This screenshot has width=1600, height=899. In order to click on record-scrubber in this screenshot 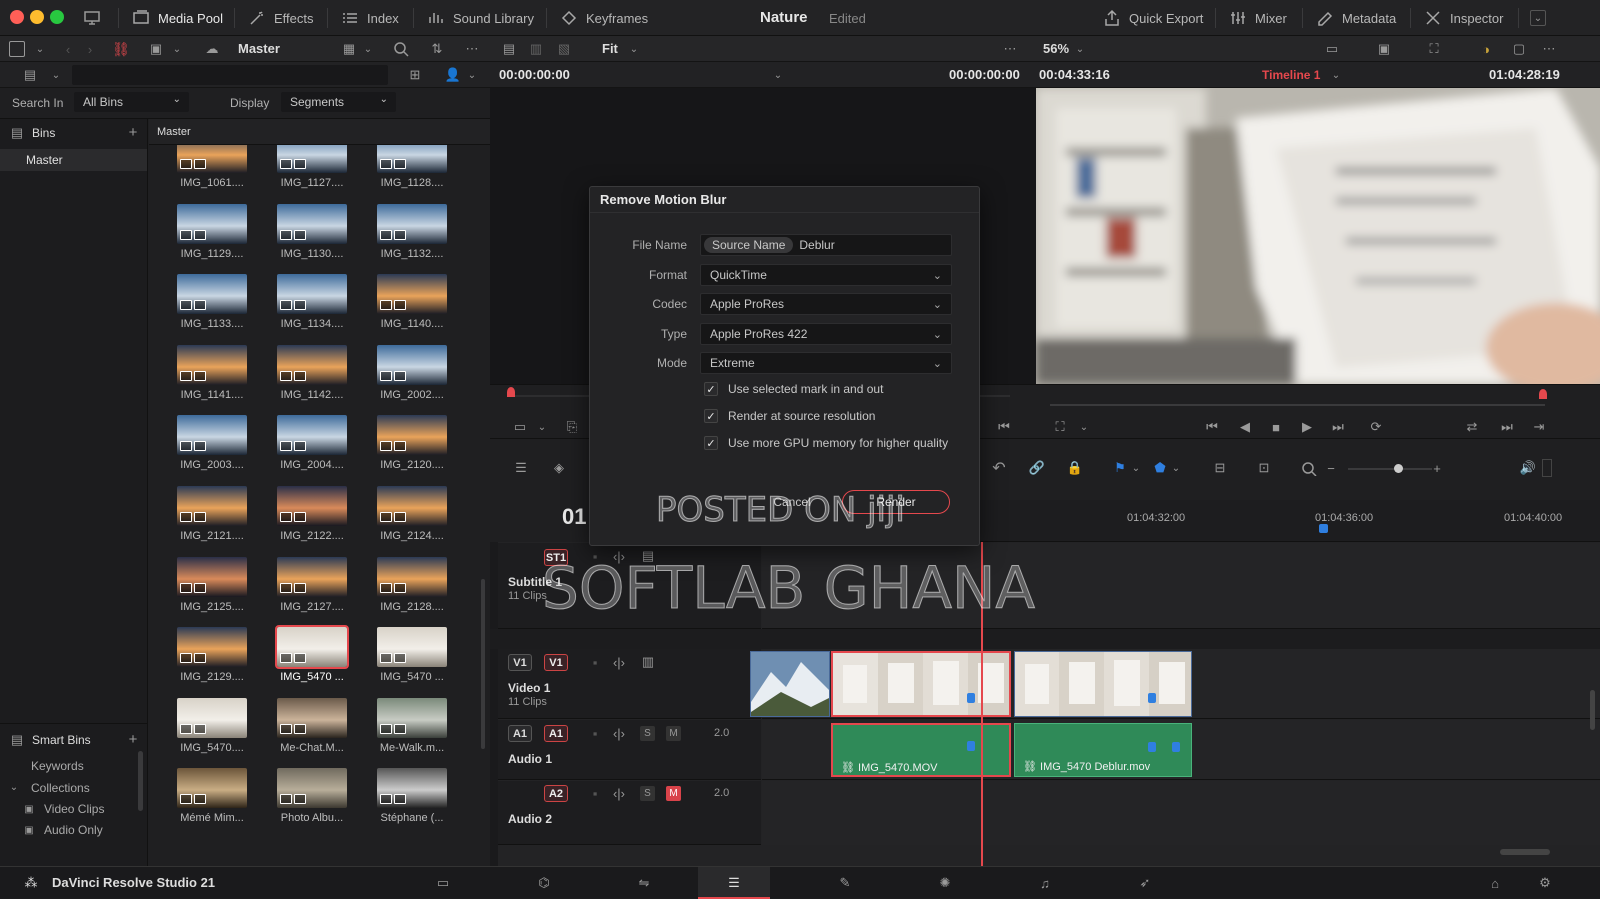, I will do `click(1297, 405)`.